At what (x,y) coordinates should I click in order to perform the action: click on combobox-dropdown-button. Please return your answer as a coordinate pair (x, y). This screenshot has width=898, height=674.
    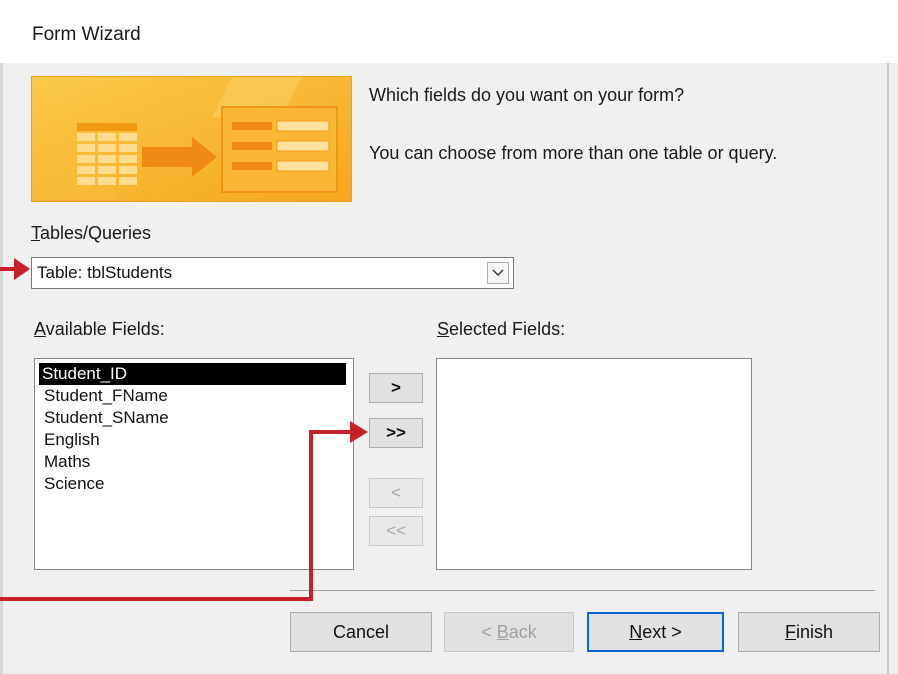
    Looking at the image, I should click on (498, 273).